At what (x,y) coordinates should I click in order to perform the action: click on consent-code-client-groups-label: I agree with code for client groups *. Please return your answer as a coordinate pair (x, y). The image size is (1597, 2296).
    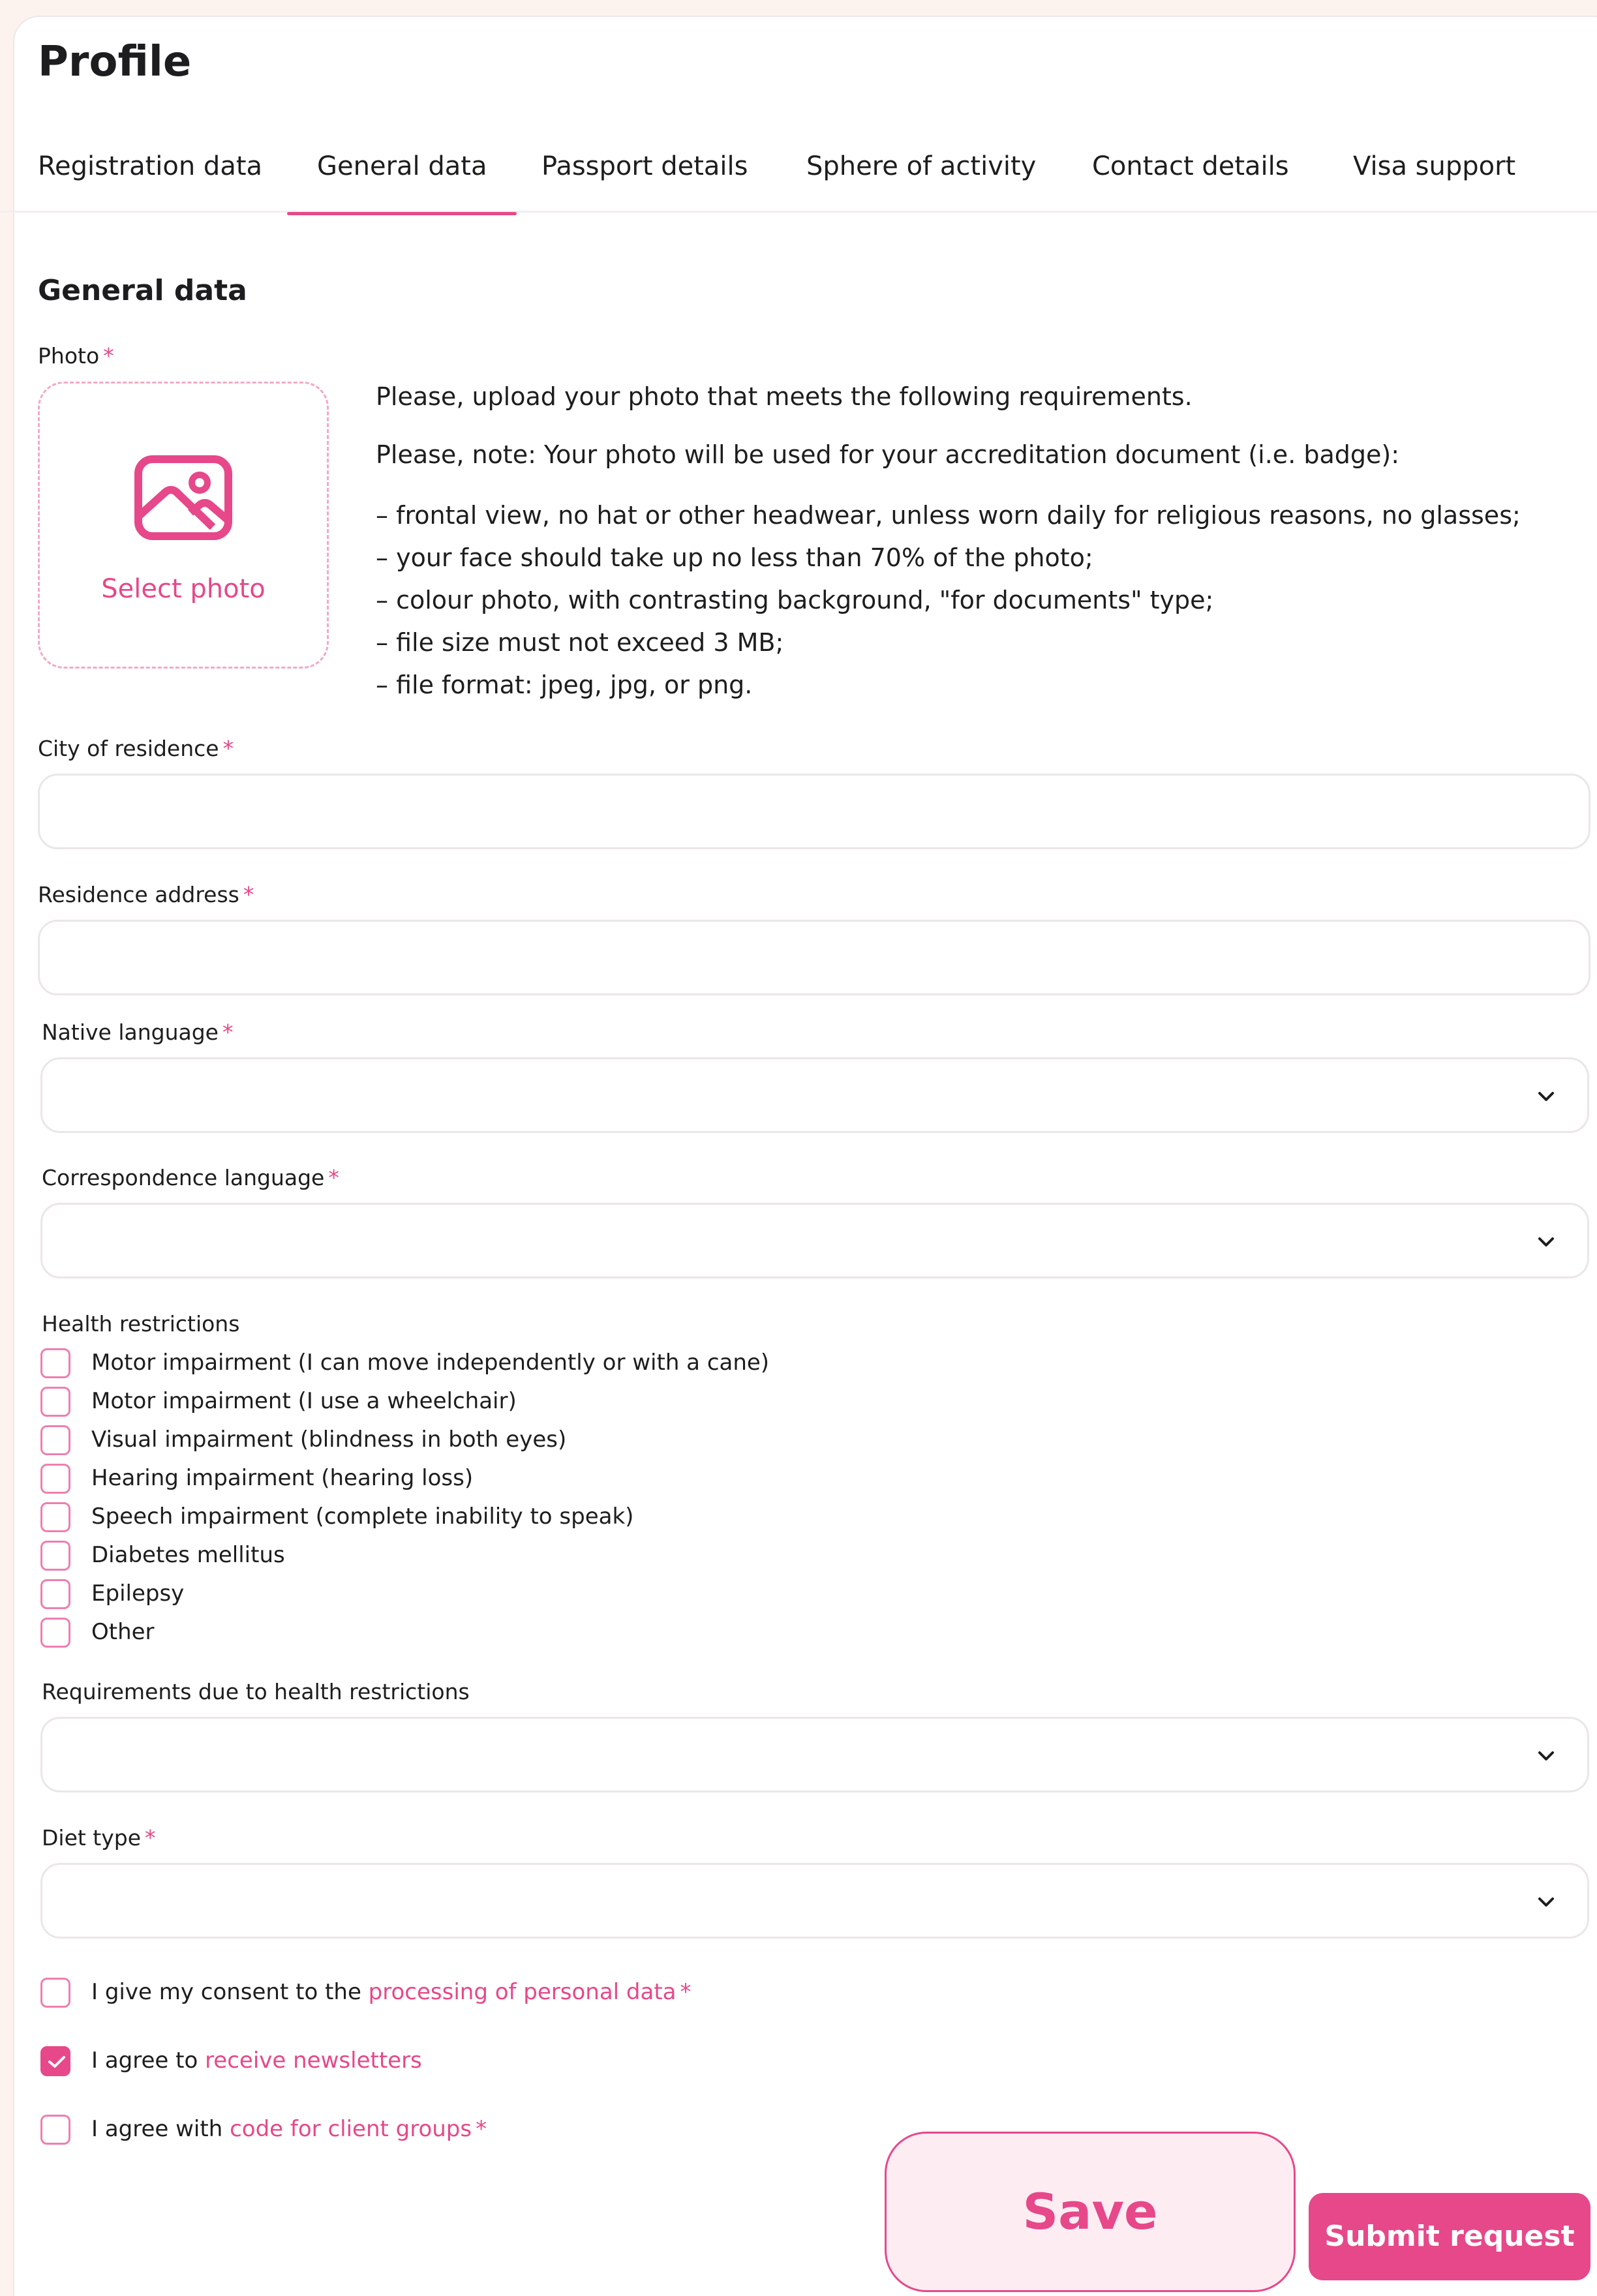
    Looking at the image, I should click on (289, 2129).